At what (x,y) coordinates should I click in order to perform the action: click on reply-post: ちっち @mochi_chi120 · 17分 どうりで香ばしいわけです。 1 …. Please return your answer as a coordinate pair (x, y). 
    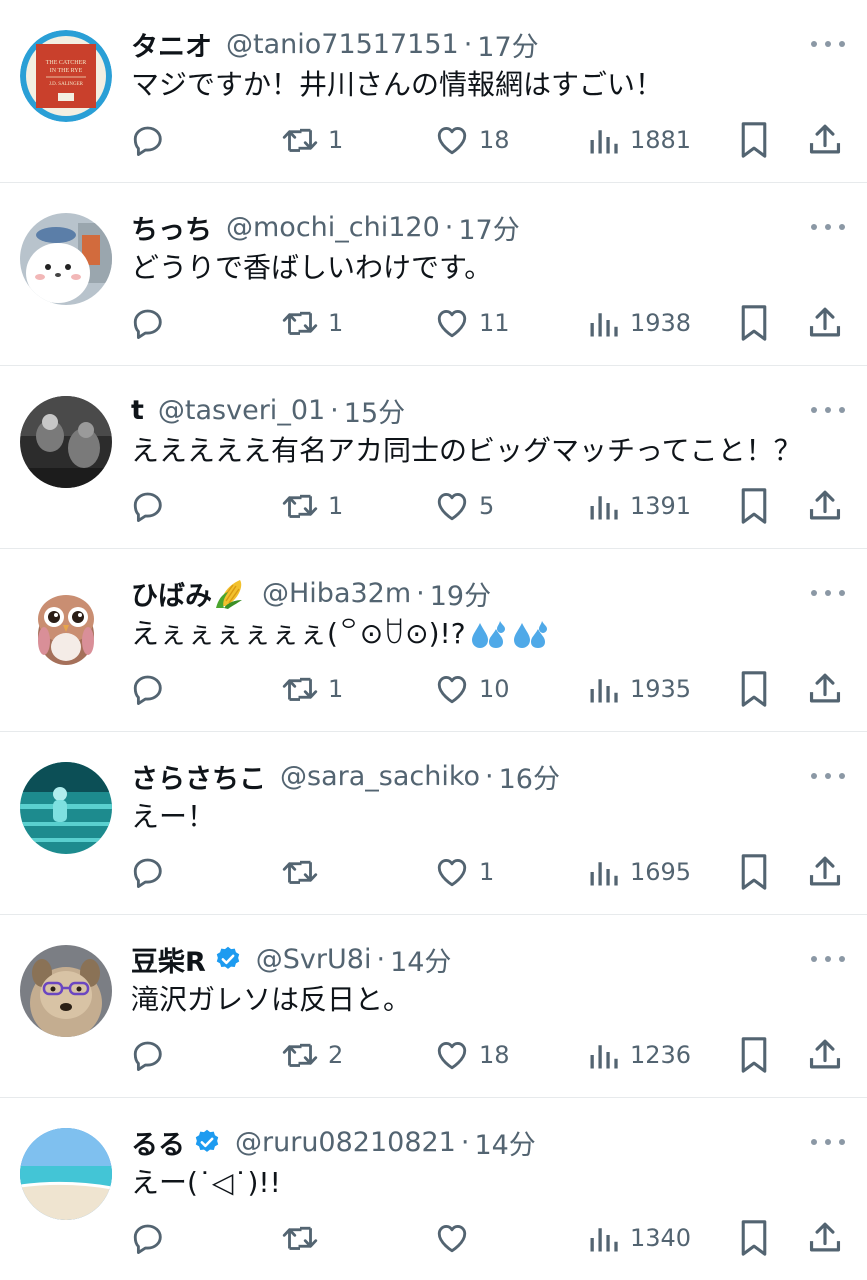
    Looking at the image, I should click on (433, 274).